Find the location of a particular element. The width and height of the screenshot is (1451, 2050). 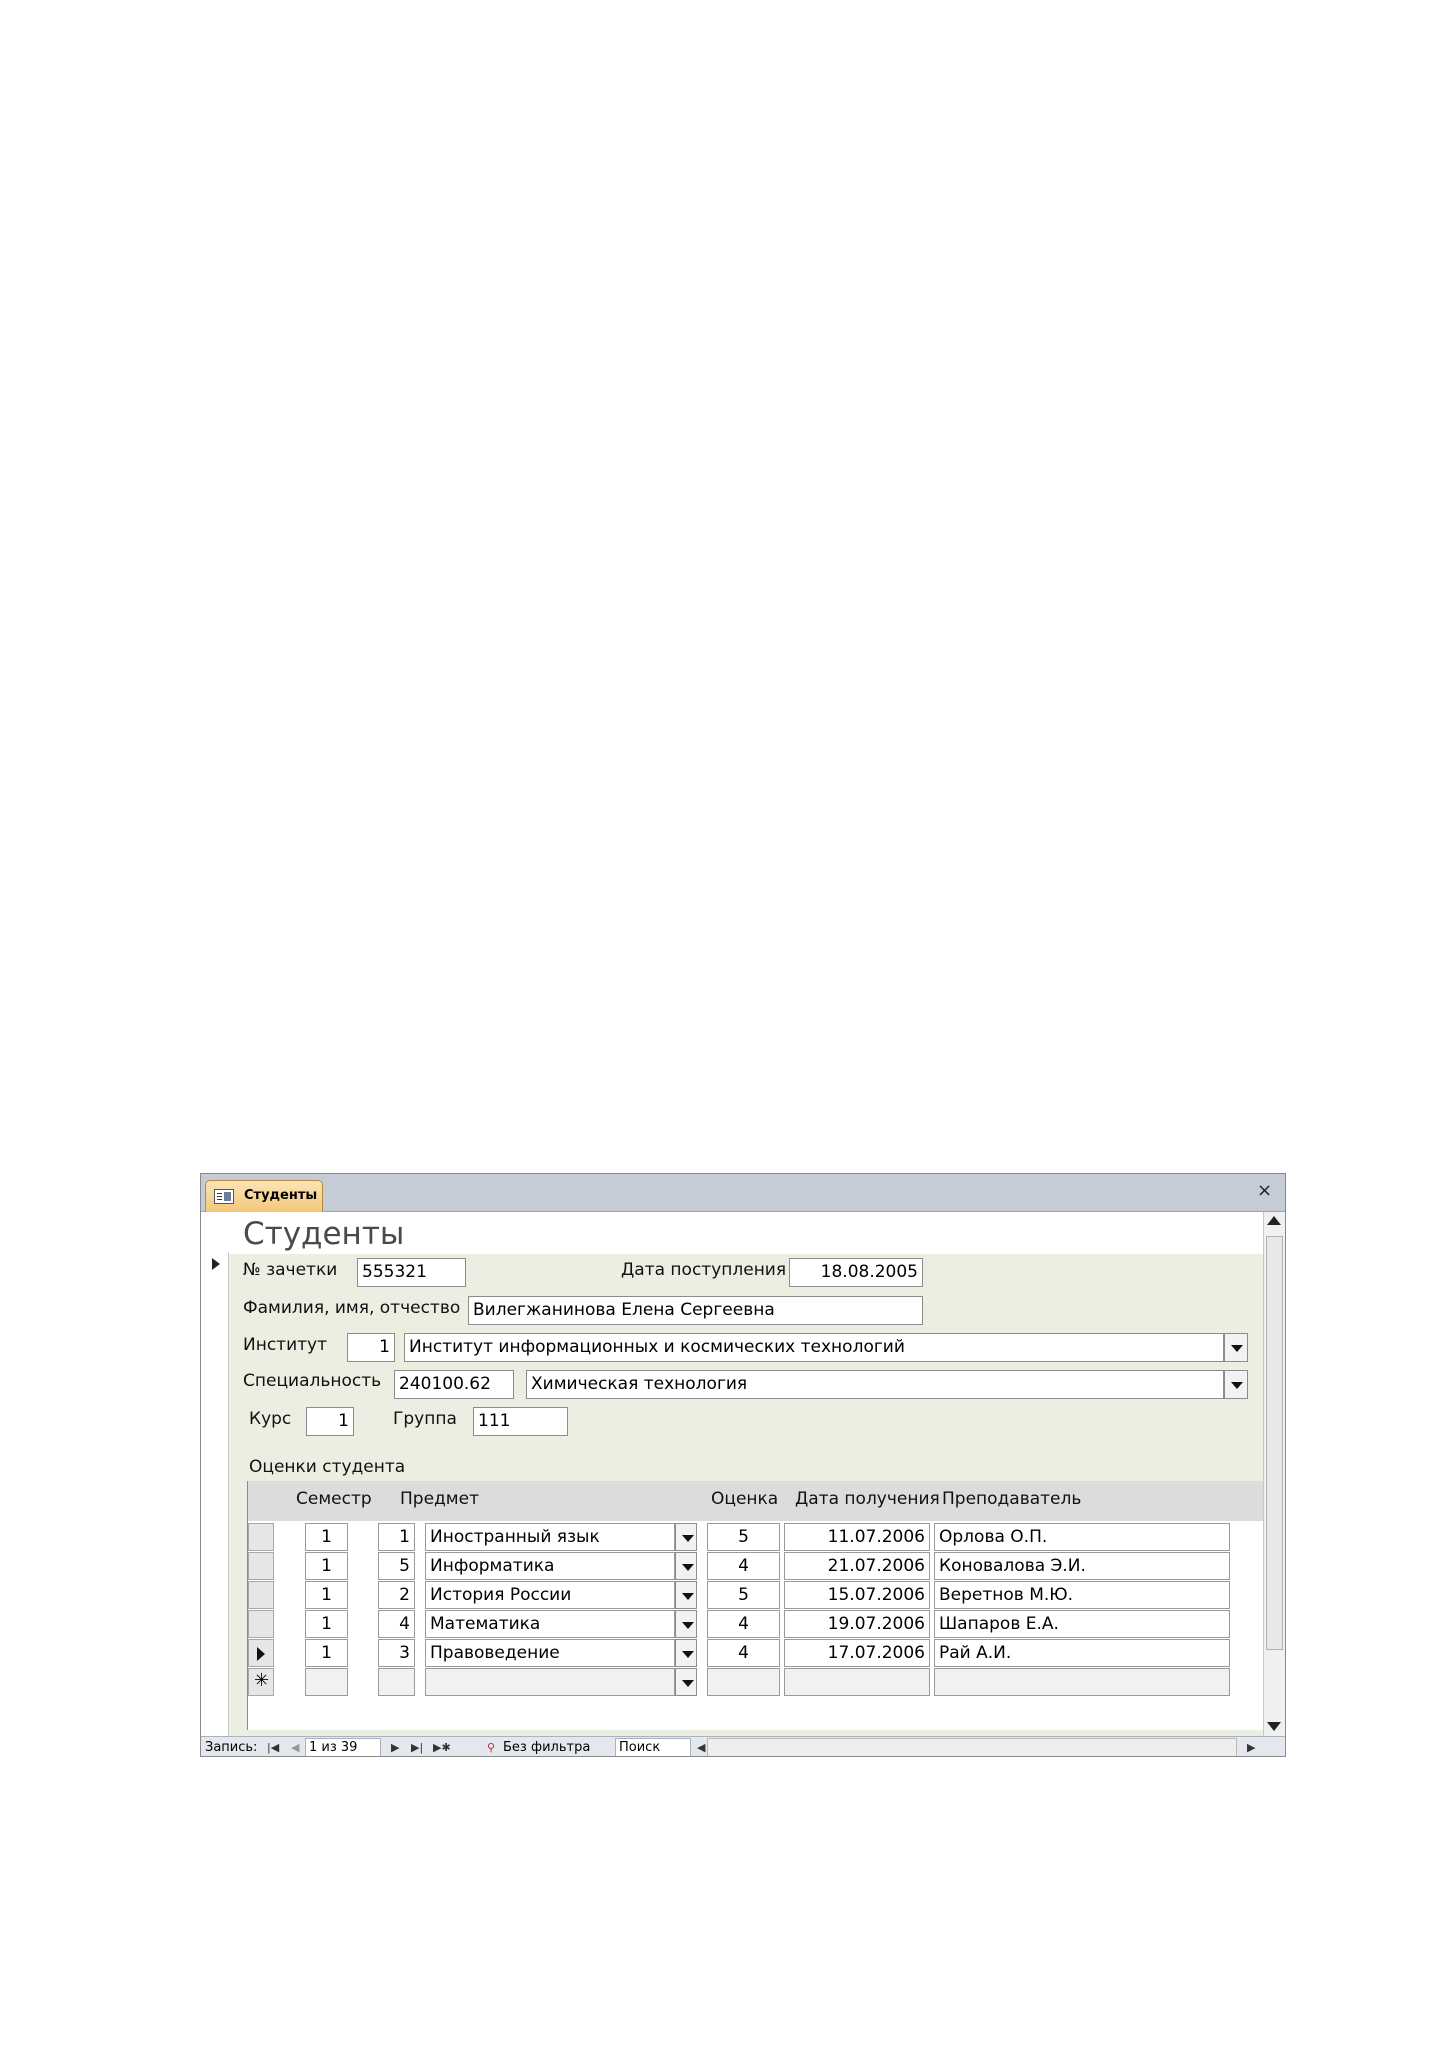

column-header: Семестр is located at coordinates (334, 1499).